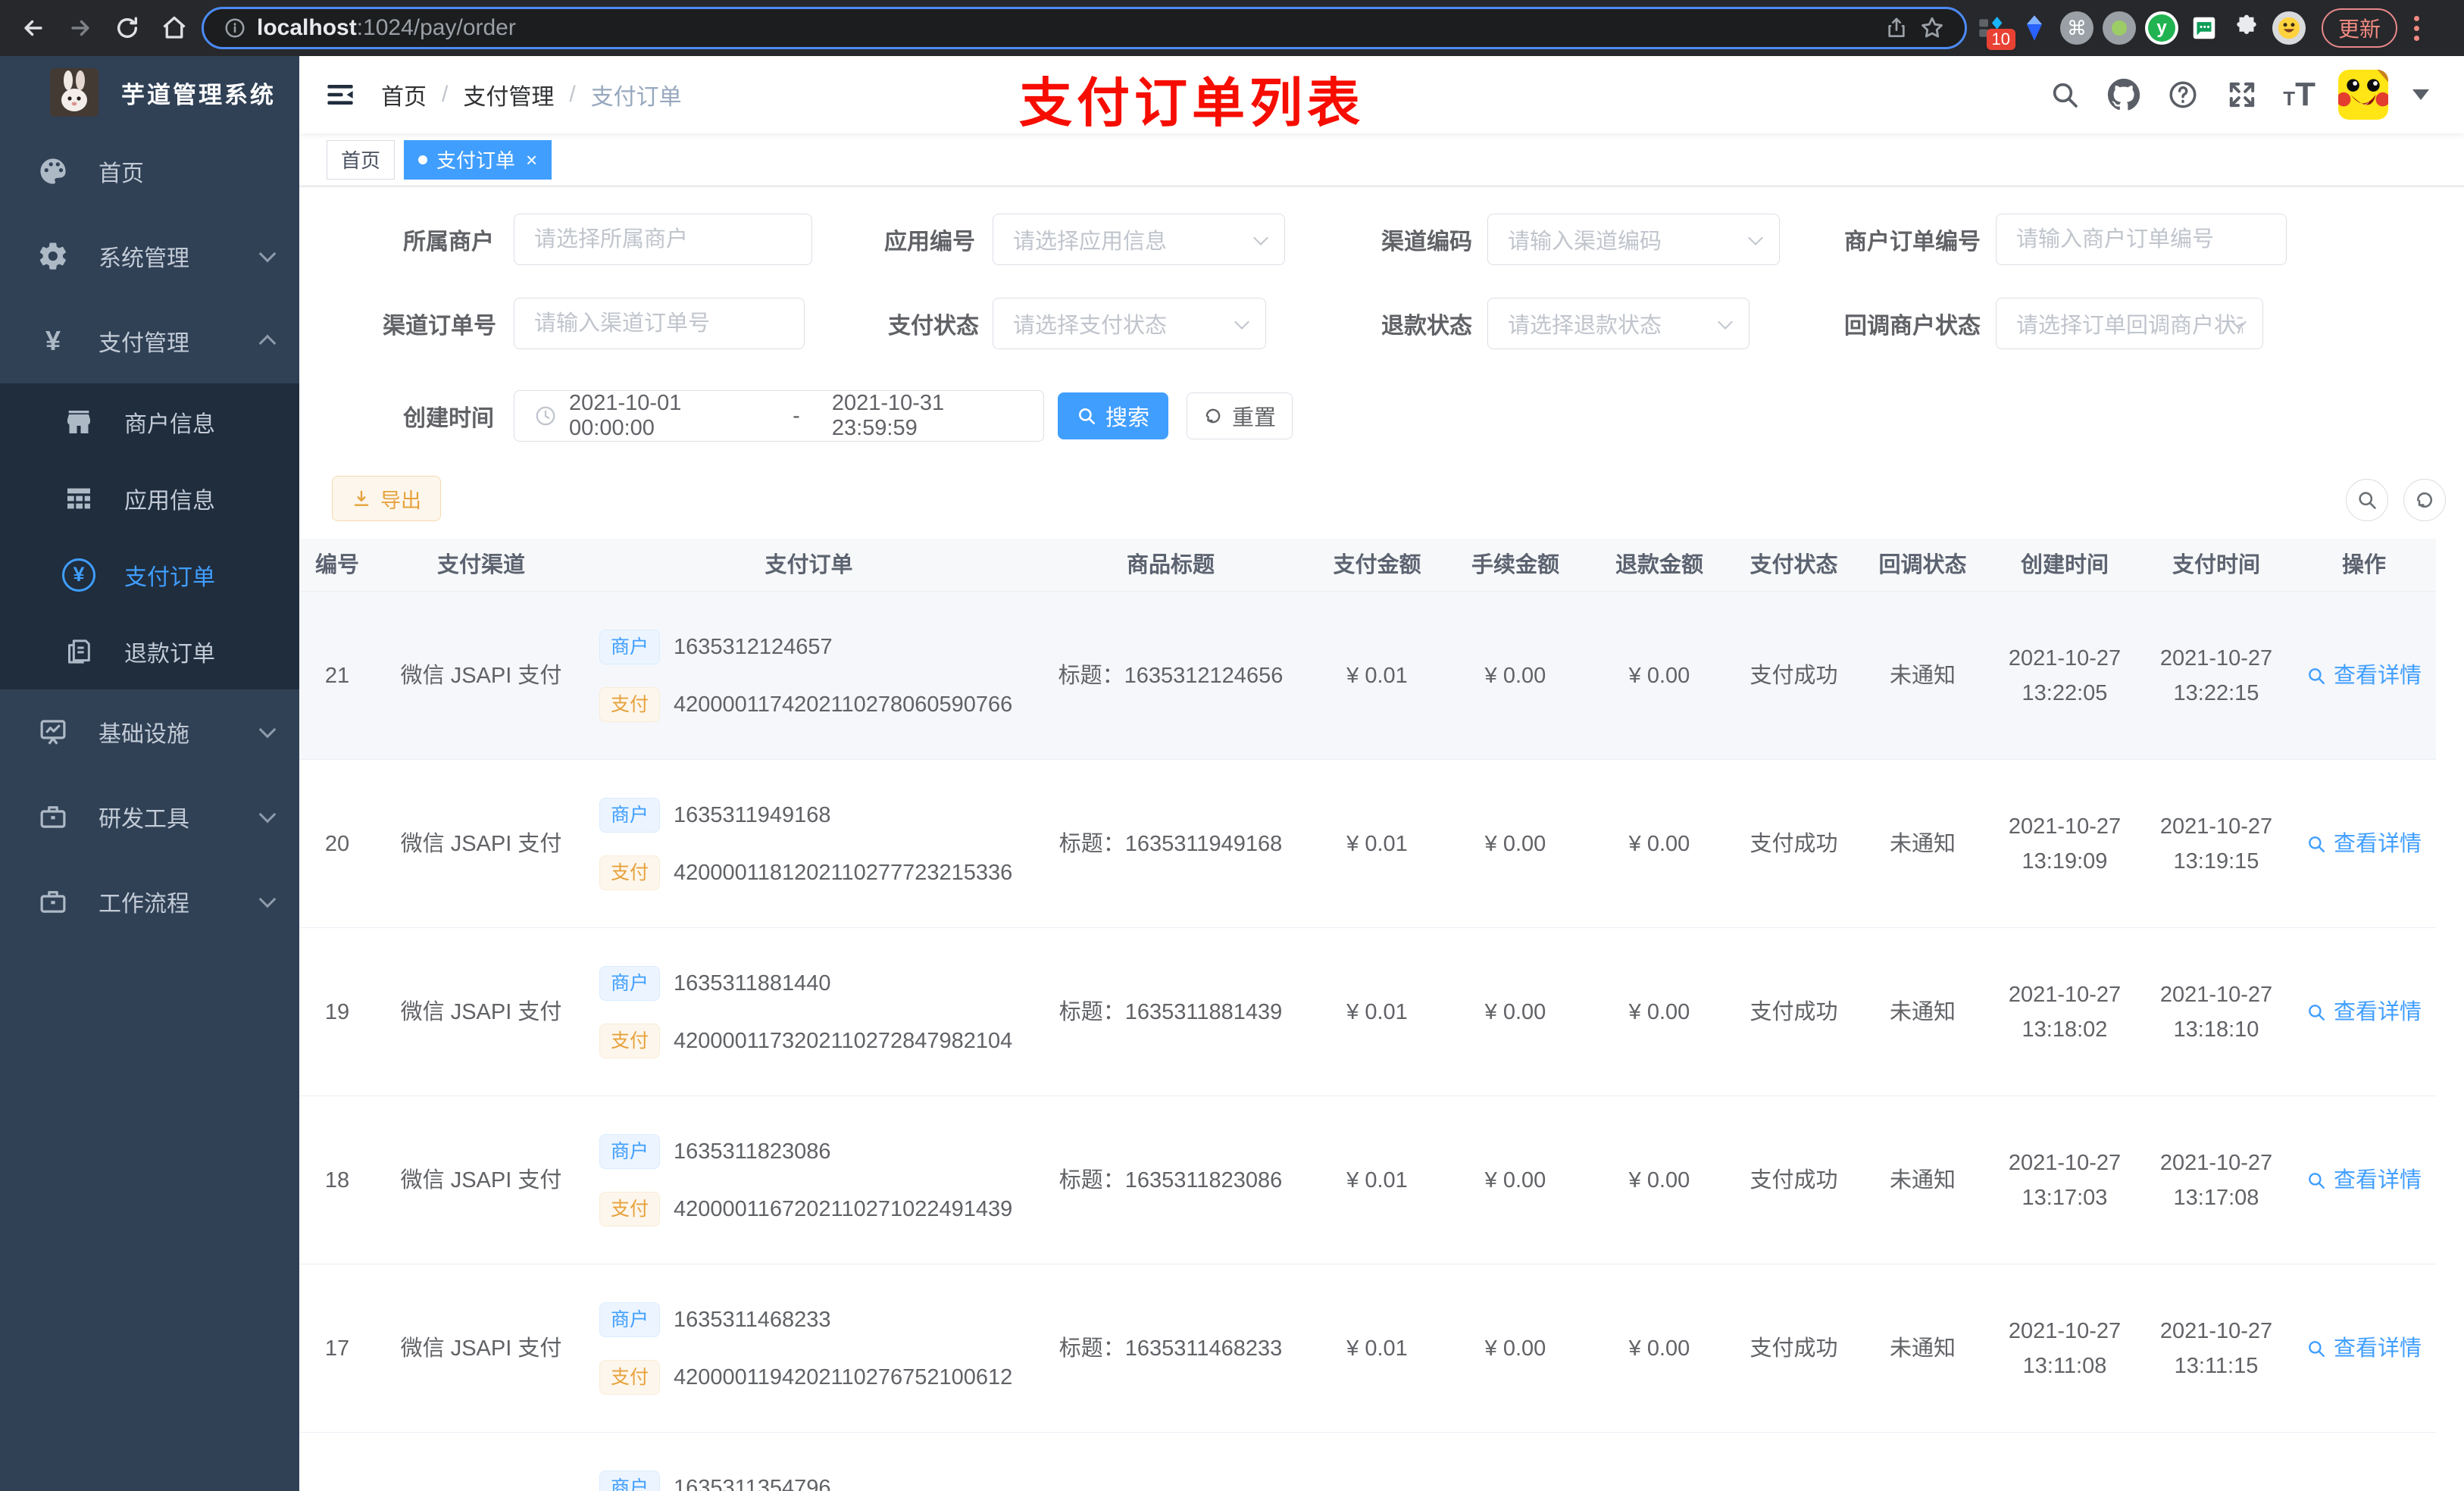 The width and height of the screenshot is (2464, 1491). Describe the element at coordinates (2246, 28) in the screenshot. I see `extensions-puzzle-icon` at that location.